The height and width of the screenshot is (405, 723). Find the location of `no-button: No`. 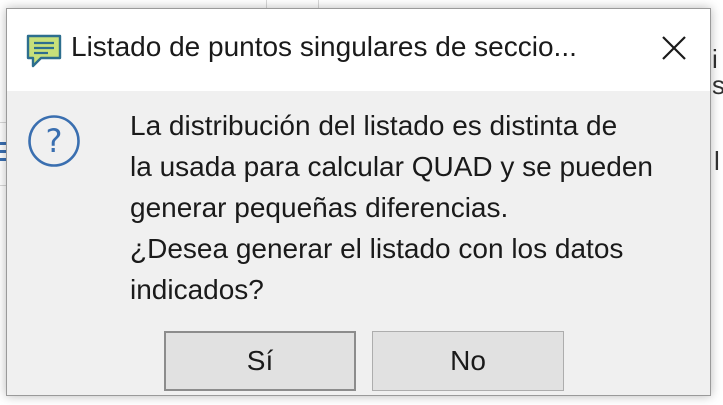

no-button: No is located at coordinates (468, 361).